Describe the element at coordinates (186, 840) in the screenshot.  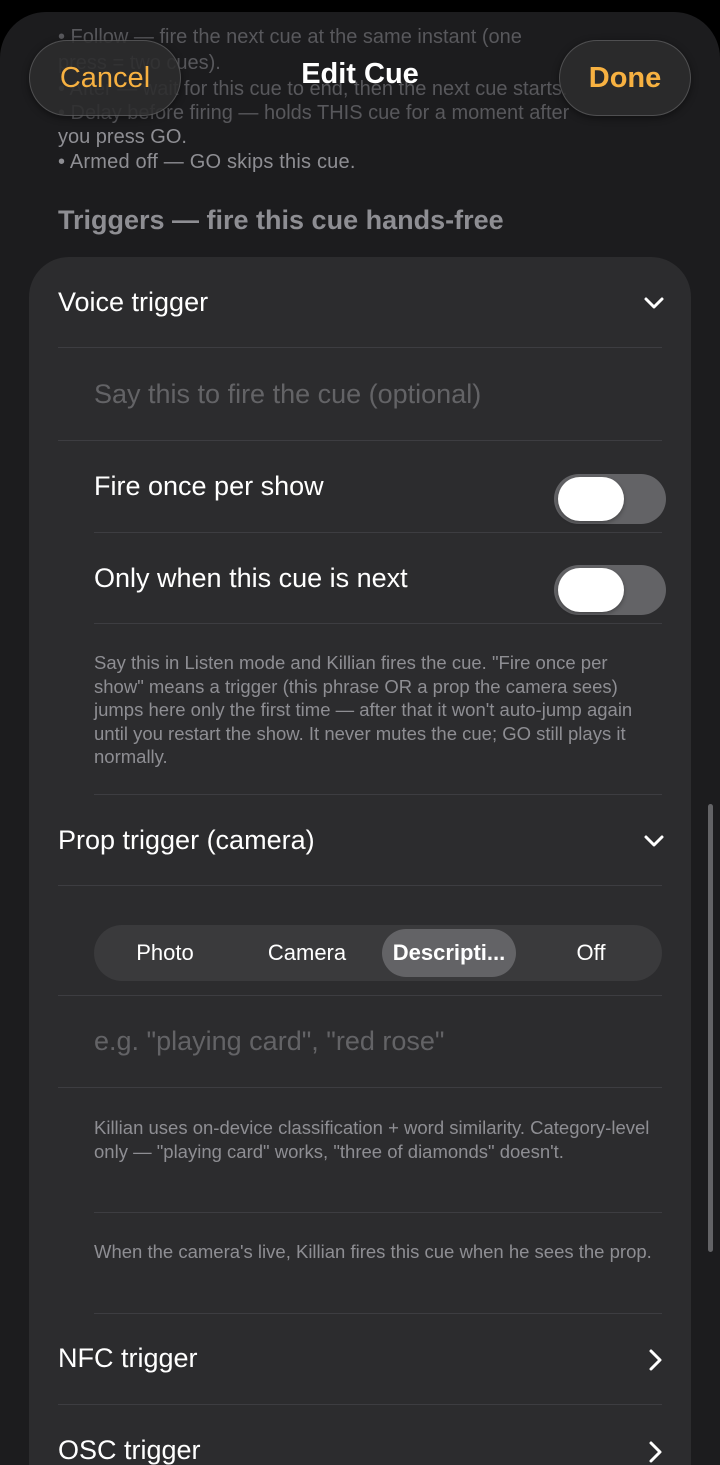
I see `prop-trigger-title: Prop trigger (camera)` at that location.